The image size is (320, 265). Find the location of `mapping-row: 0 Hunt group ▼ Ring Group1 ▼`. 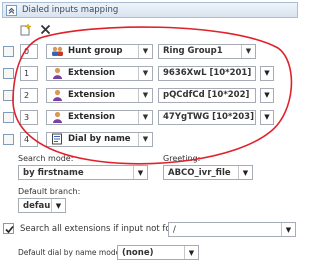

mapping-row: 0 Hunt group ▼ Ring Group1 ▼ is located at coordinates (131, 51).